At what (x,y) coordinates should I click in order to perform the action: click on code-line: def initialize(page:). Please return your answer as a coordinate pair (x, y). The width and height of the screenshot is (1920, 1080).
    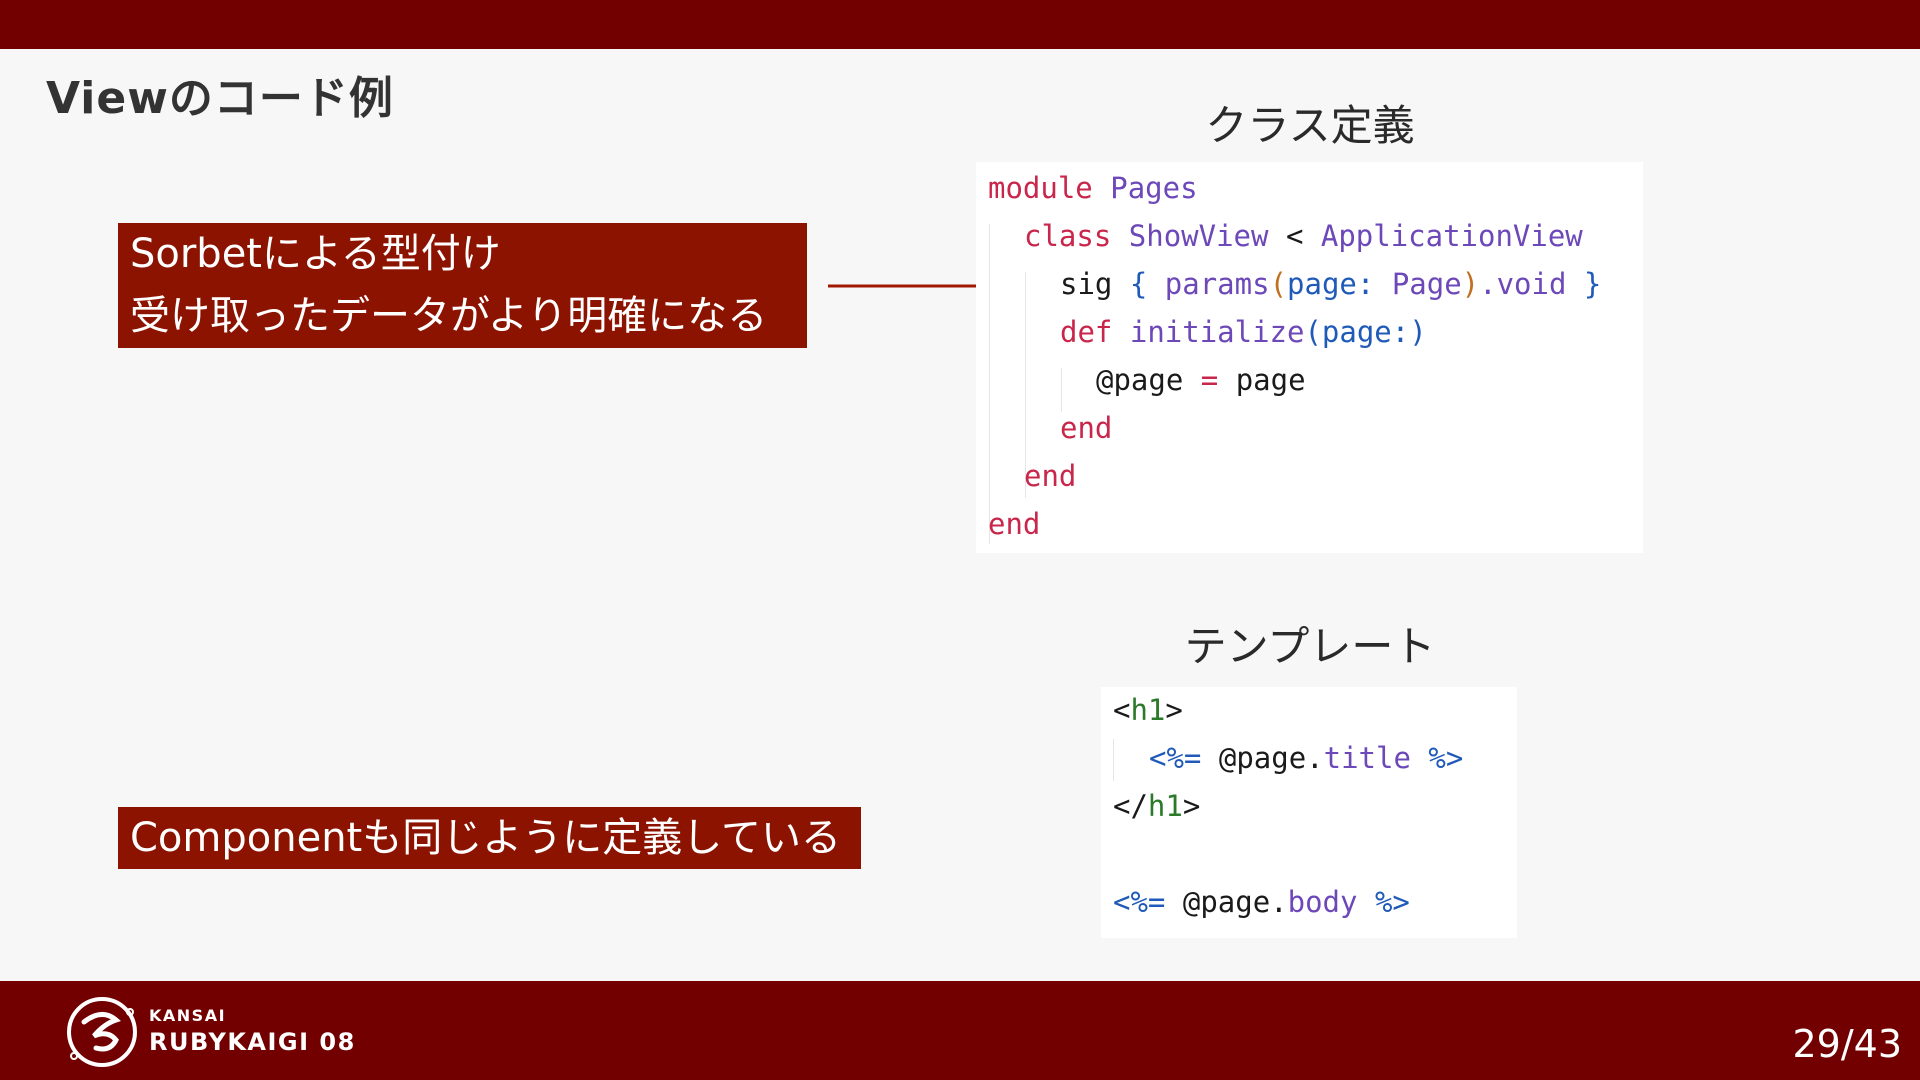
    Looking at the image, I should click on (1243, 332).